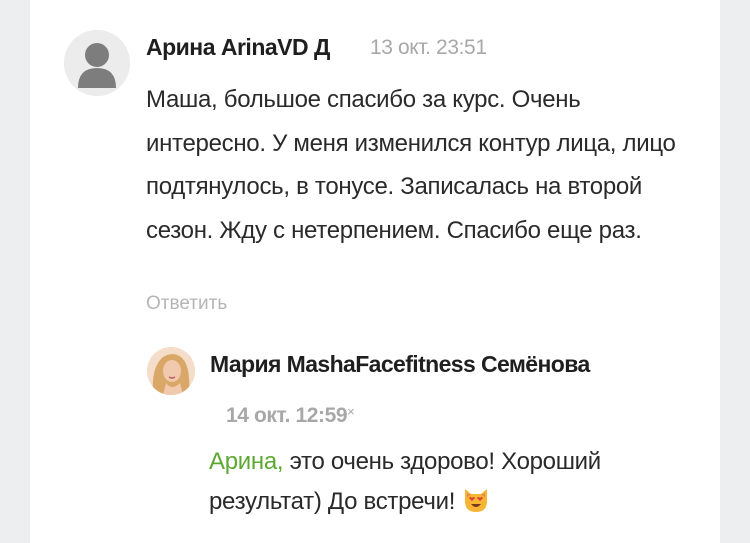 This screenshot has height=543, width=750. Describe the element at coordinates (246, 461) in the screenshot. I see `mention-link: Арина,` at that location.